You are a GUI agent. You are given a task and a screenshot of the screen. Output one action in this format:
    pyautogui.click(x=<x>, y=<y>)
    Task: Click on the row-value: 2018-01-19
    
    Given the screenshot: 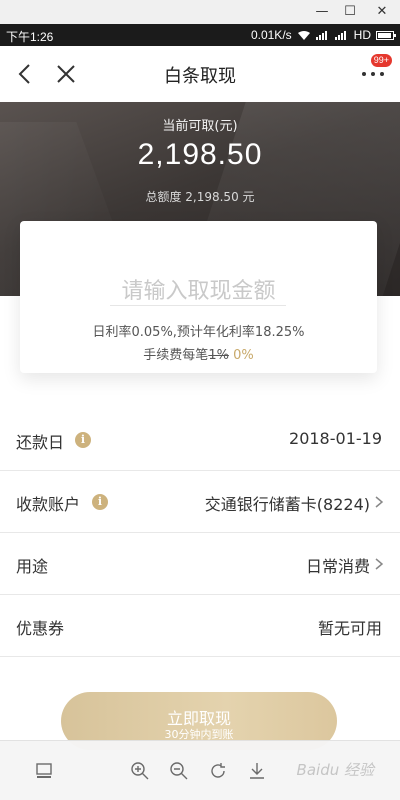 What is the action you would take?
    pyautogui.click(x=335, y=438)
    